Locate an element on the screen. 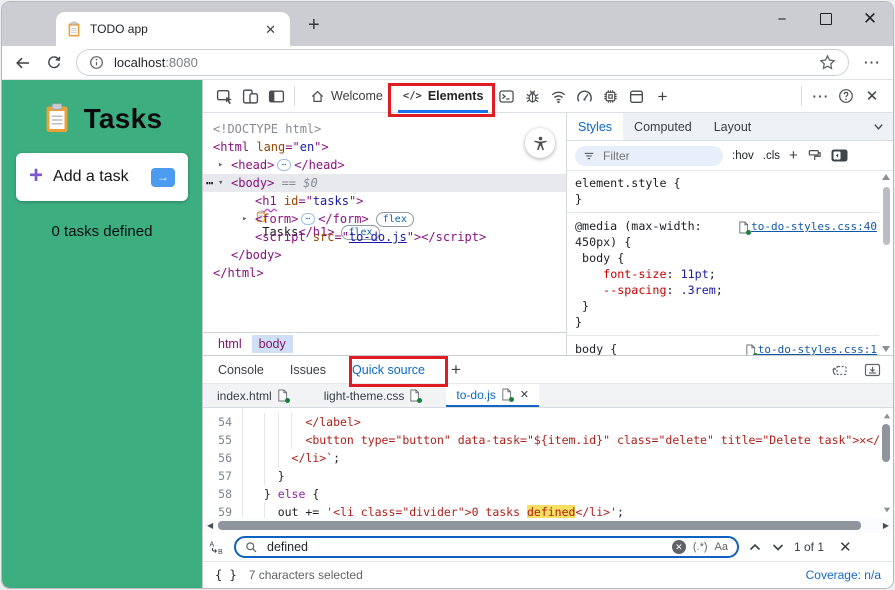 The height and width of the screenshot is (590, 895). css-rule-line: element.style { is located at coordinates (723, 183).